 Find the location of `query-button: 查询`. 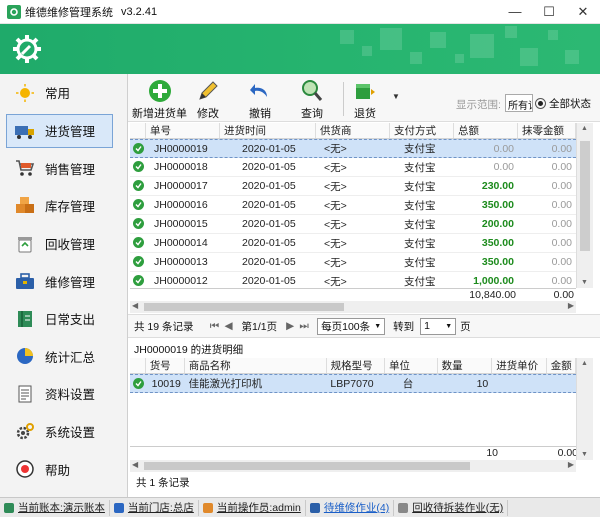

query-button: 查询 is located at coordinates (312, 100).